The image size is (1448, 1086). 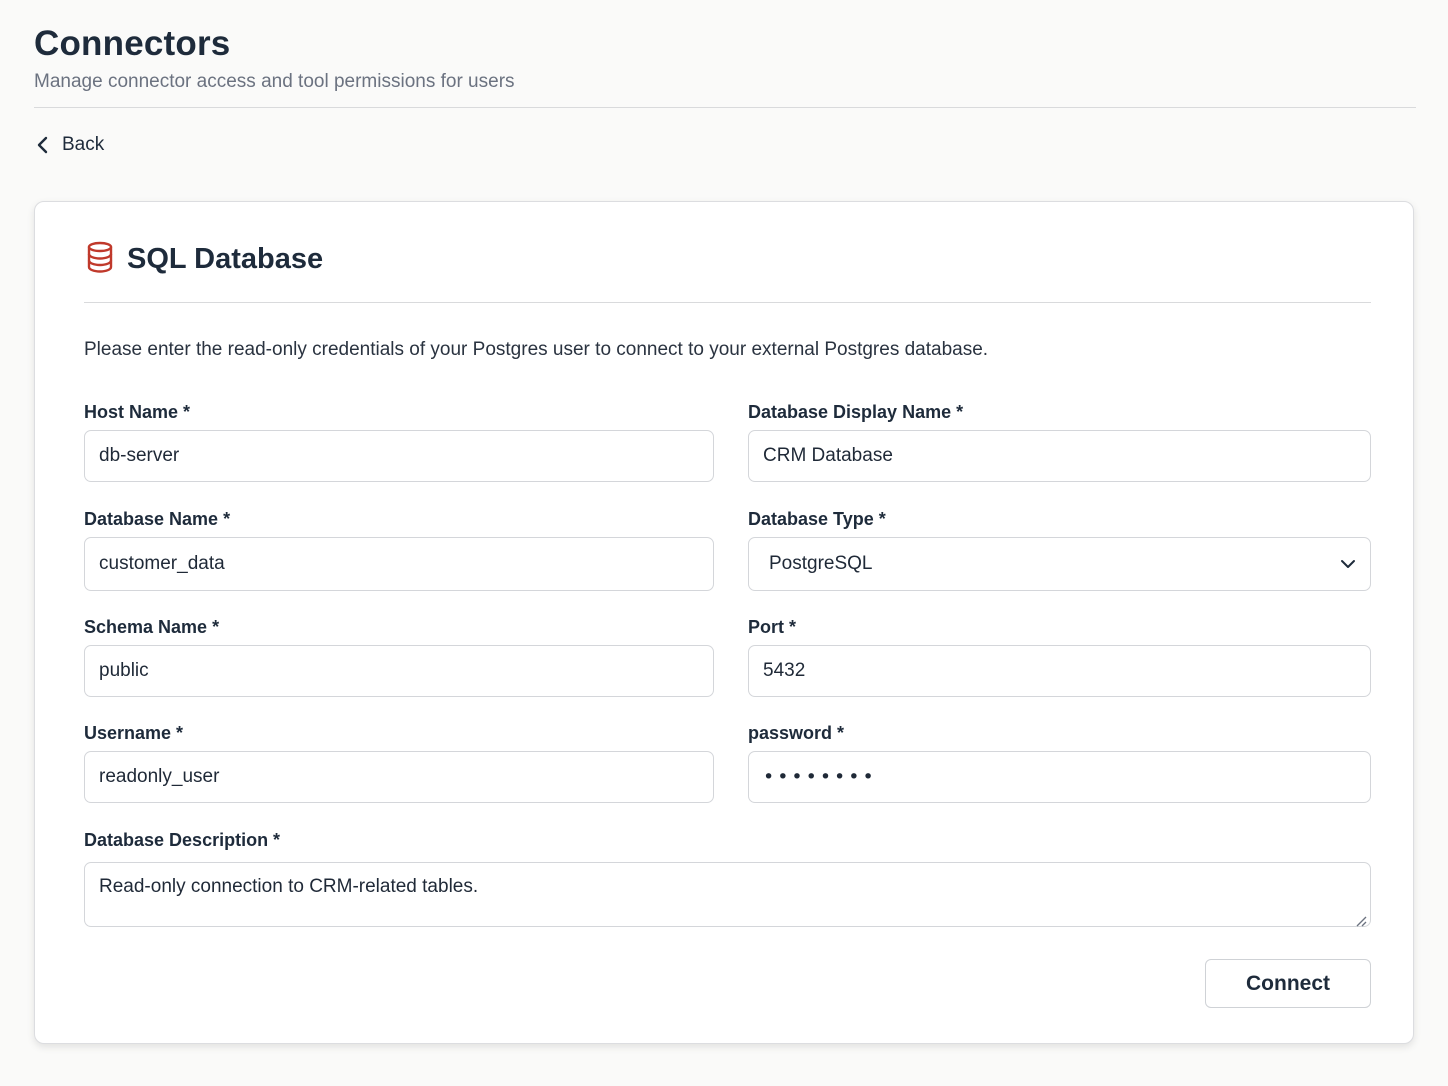 What do you see at coordinates (772, 627) in the screenshot?
I see `port-label: Port *` at bounding box center [772, 627].